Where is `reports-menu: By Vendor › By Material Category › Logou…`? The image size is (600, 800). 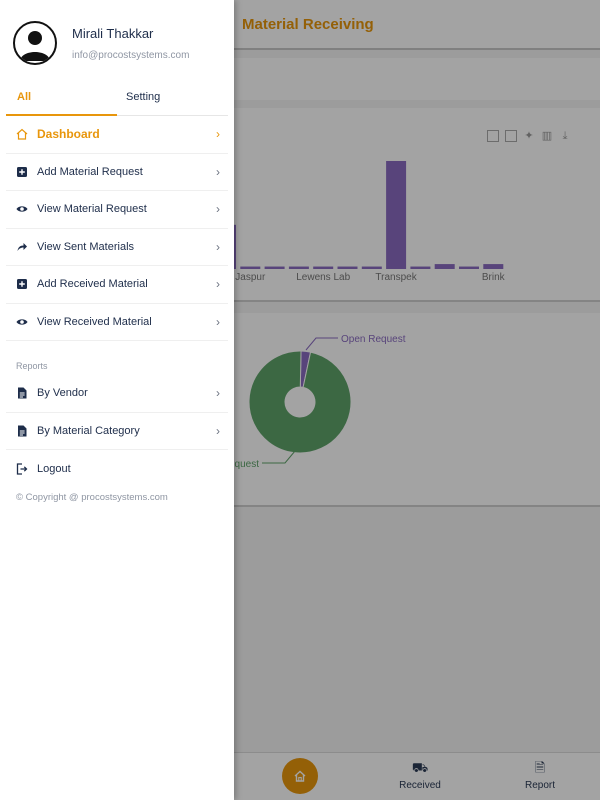 reports-menu: By Vendor › By Material Category › Logou… is located at coordinates (117, 431).